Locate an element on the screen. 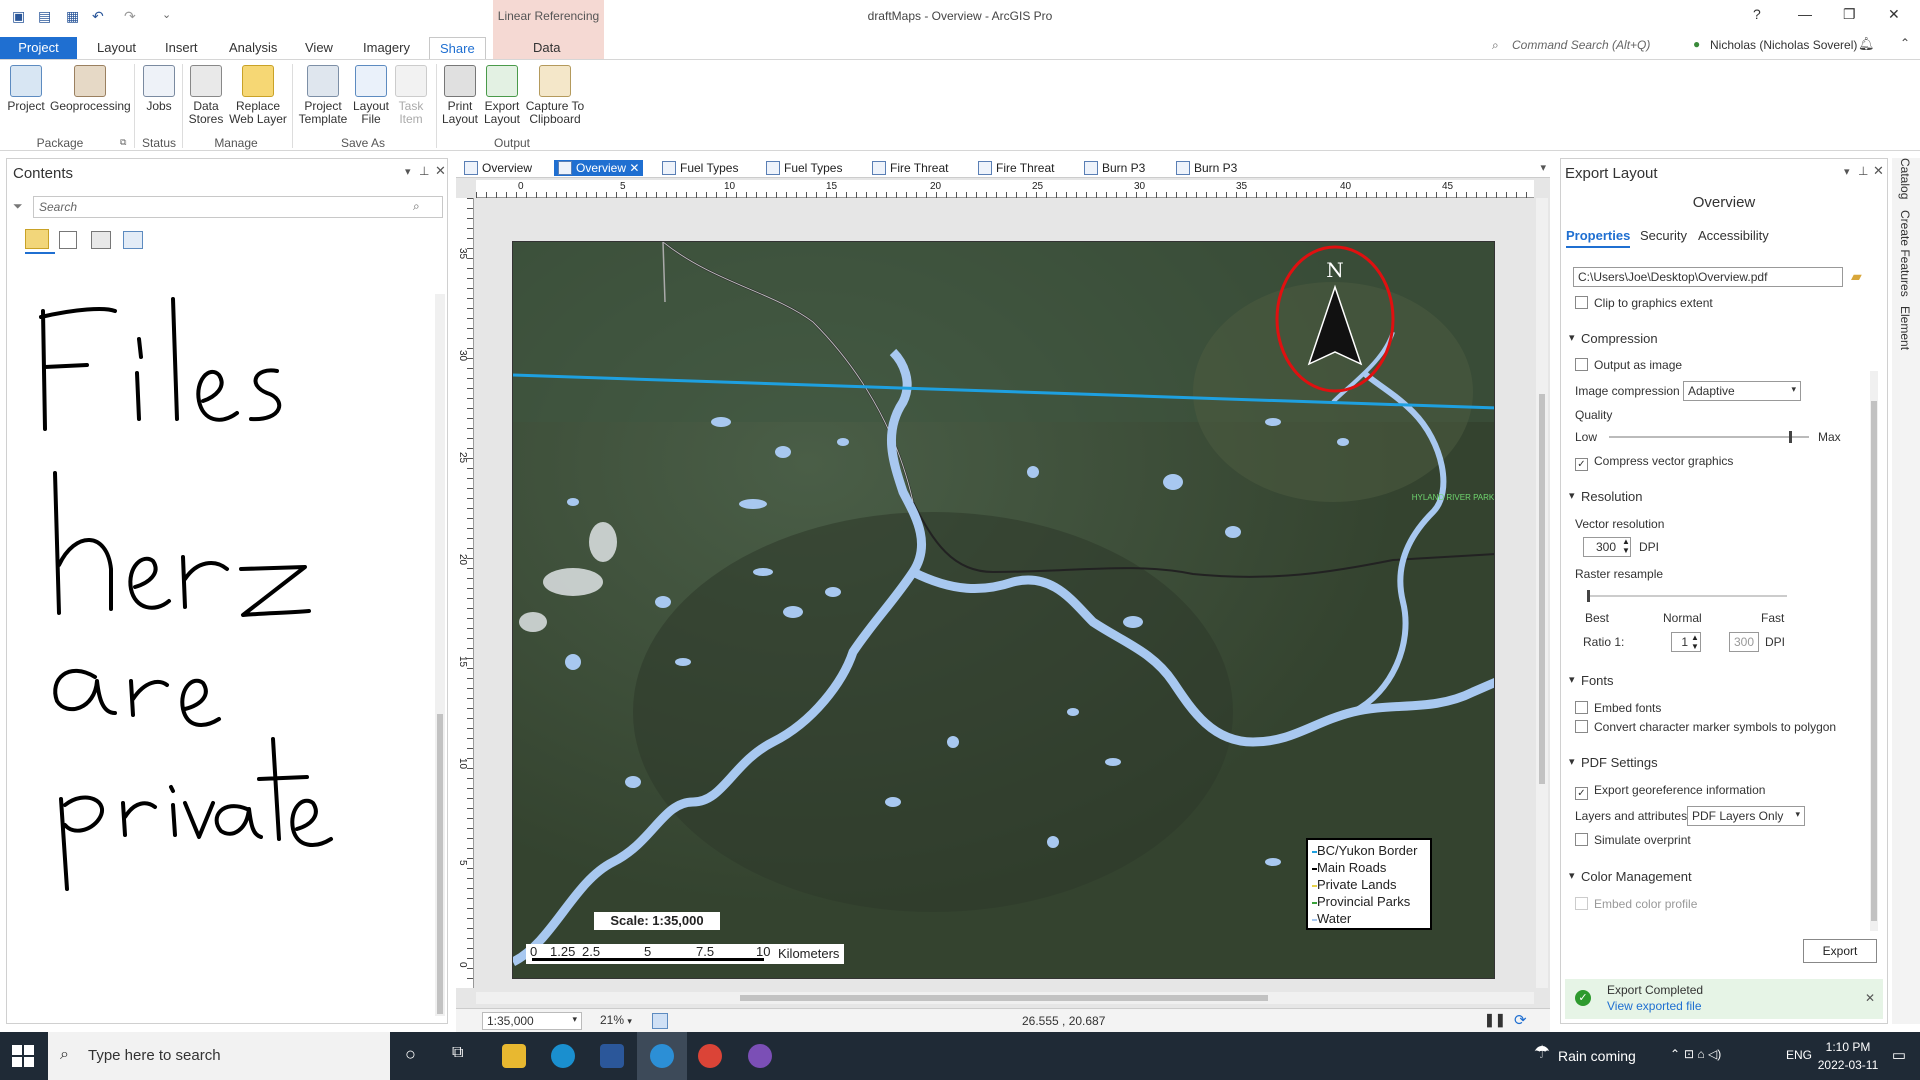  scale-bar: 0 1.25 2.5 5 7.5 10 Kilometers is located at coordinates (685, 954).